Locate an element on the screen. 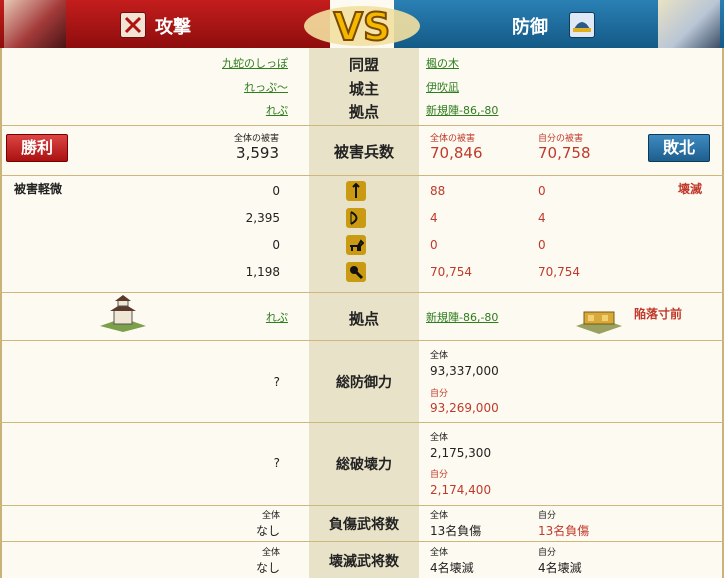 The image size is (724, 578). attacker-base-link-2: れぷ is located at coordinates (277, 317).